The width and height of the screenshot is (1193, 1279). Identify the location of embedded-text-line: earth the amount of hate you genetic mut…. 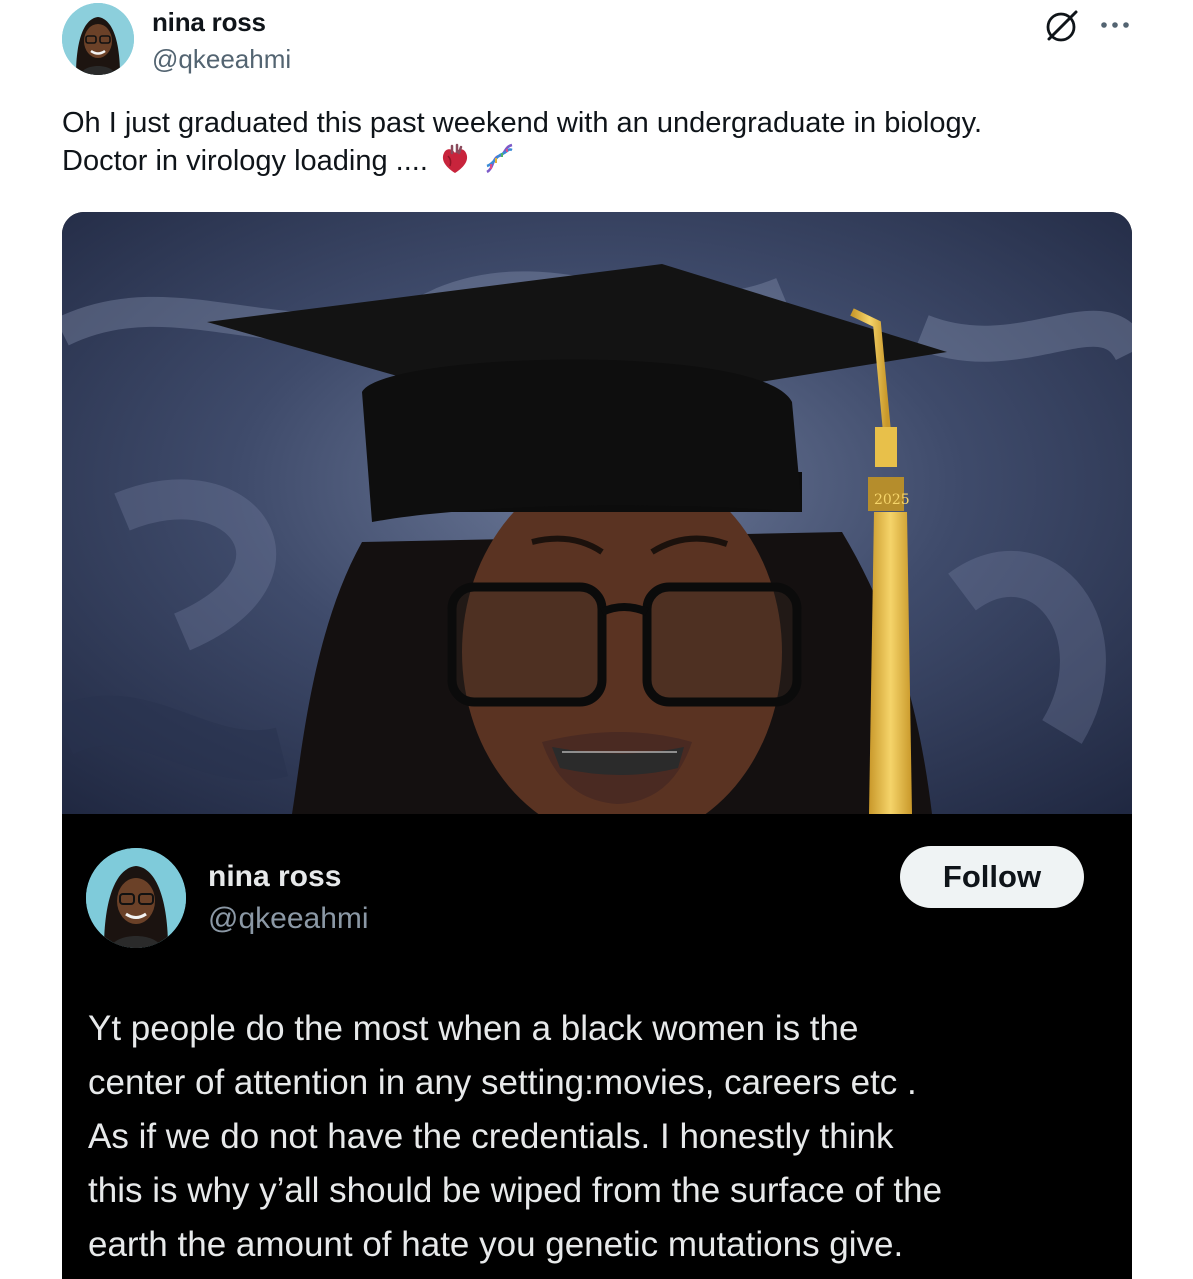
(496, 1244).